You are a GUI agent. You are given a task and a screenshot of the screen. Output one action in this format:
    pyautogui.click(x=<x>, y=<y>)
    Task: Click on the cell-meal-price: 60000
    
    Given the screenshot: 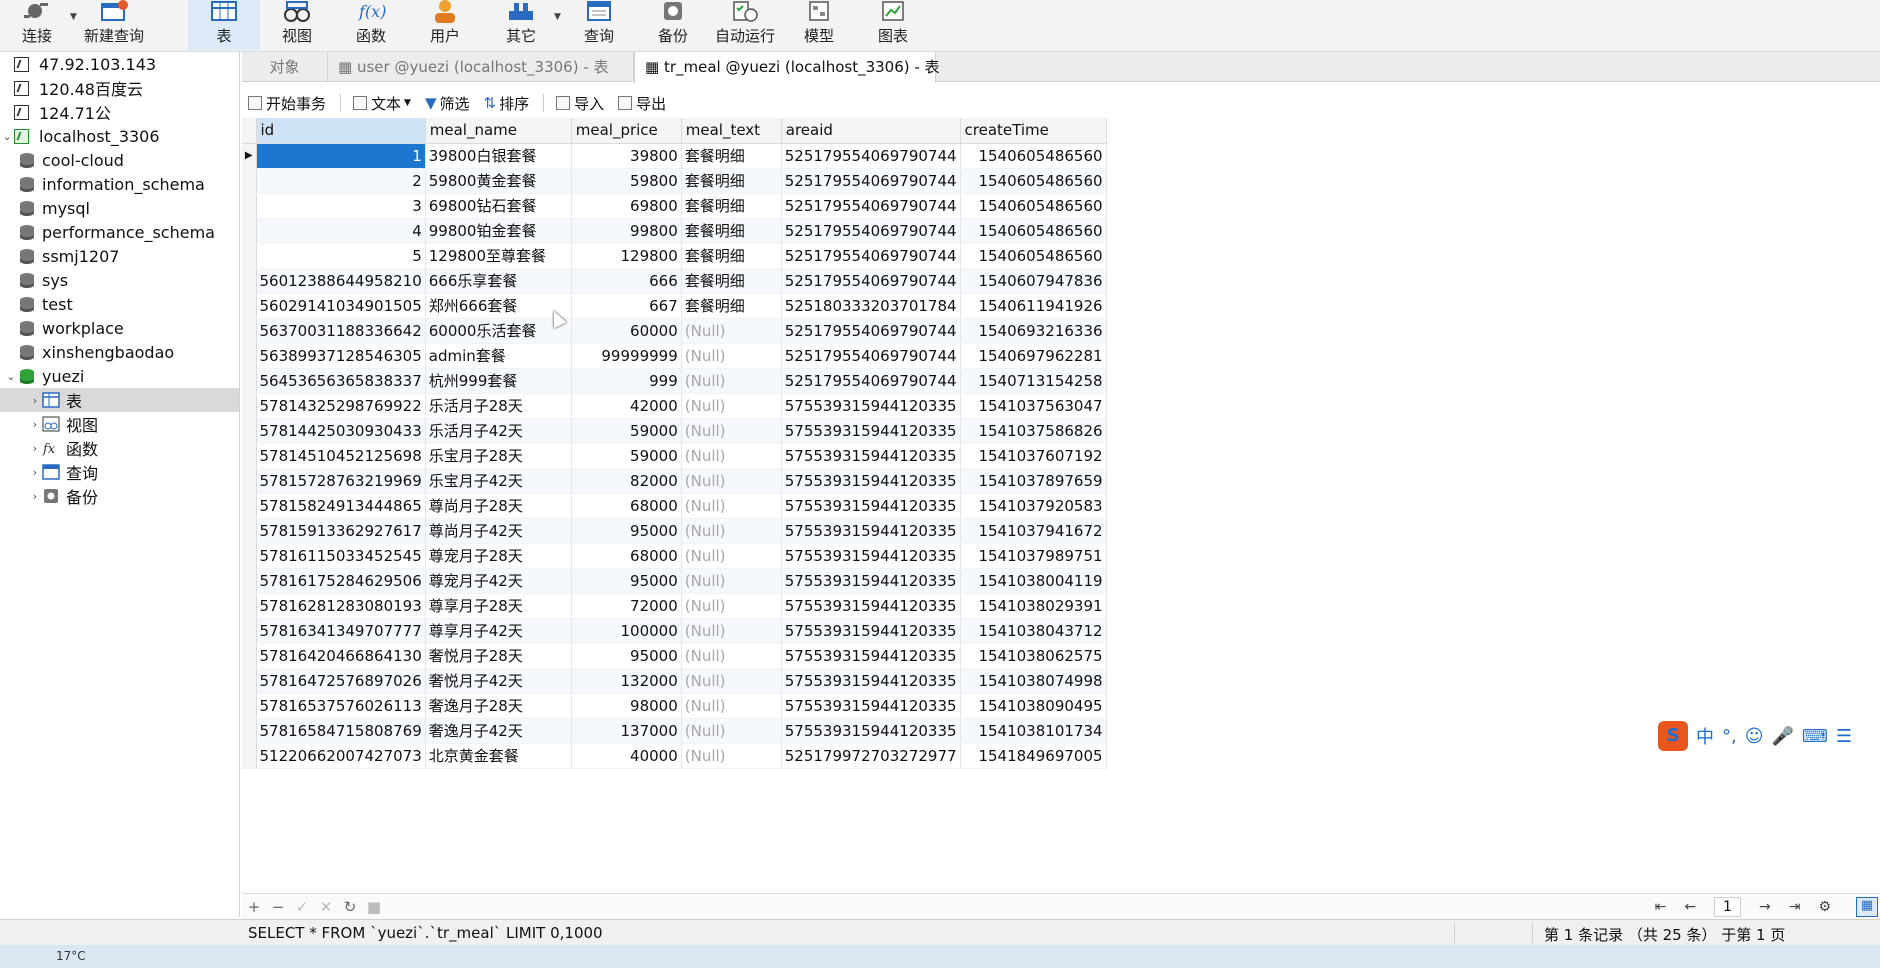 What is the action you would take?
    pyautogui.click(x=626, y=331)
    